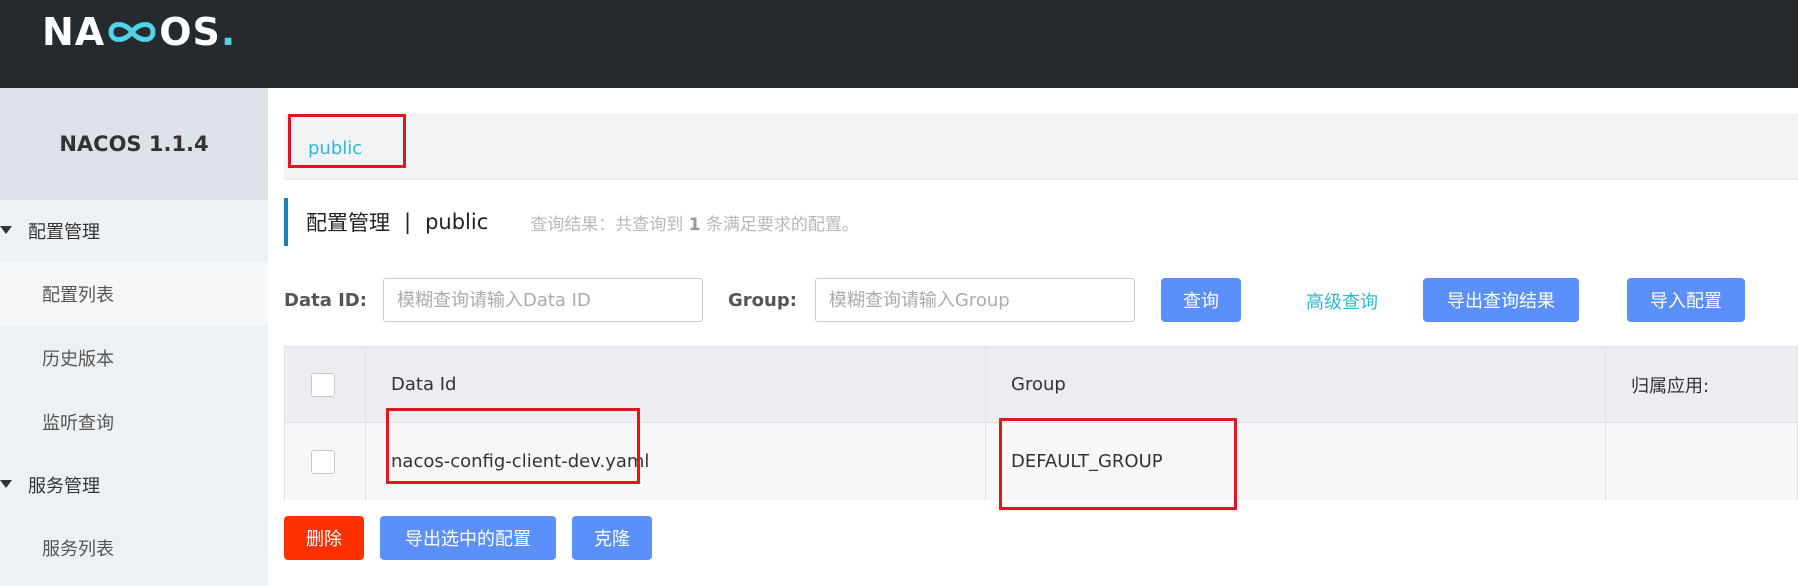 Image resolution: width=1798 pixels, height=586 pixels. Describe the element at coordinates (78, 549) in the screenshot. I see `sidebar-item-label: 服务列表` at that location.